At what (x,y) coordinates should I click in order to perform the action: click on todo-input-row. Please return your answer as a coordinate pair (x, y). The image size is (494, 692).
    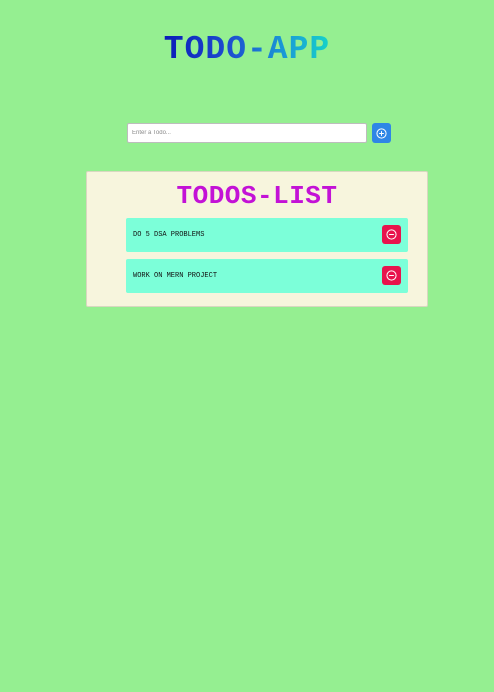
    Looking at the image, I should click on (259, 133).